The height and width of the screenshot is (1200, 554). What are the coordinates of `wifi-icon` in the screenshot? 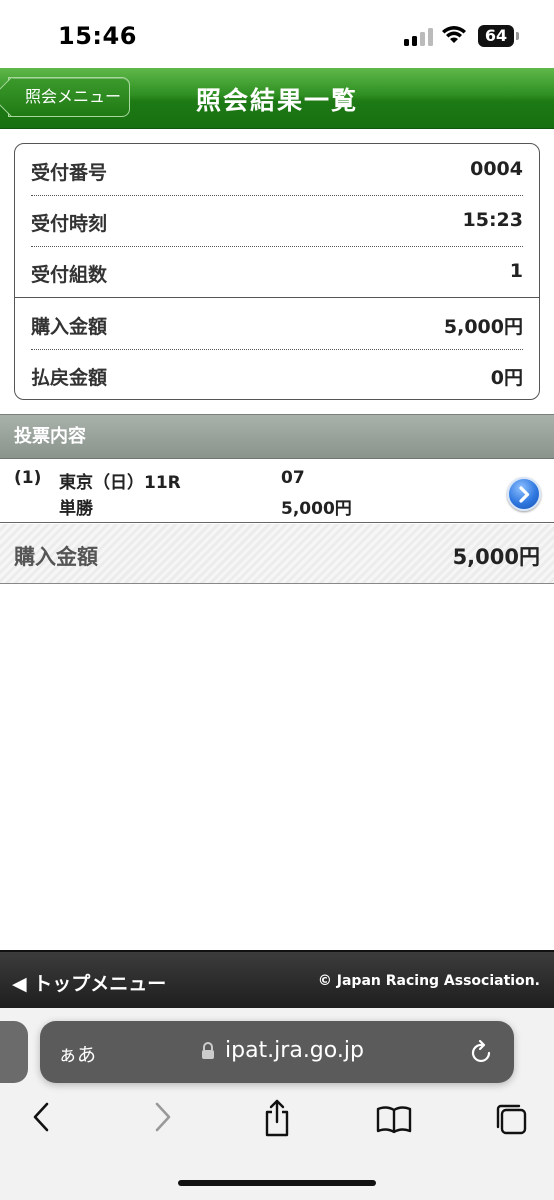 It's located at (454, 34).